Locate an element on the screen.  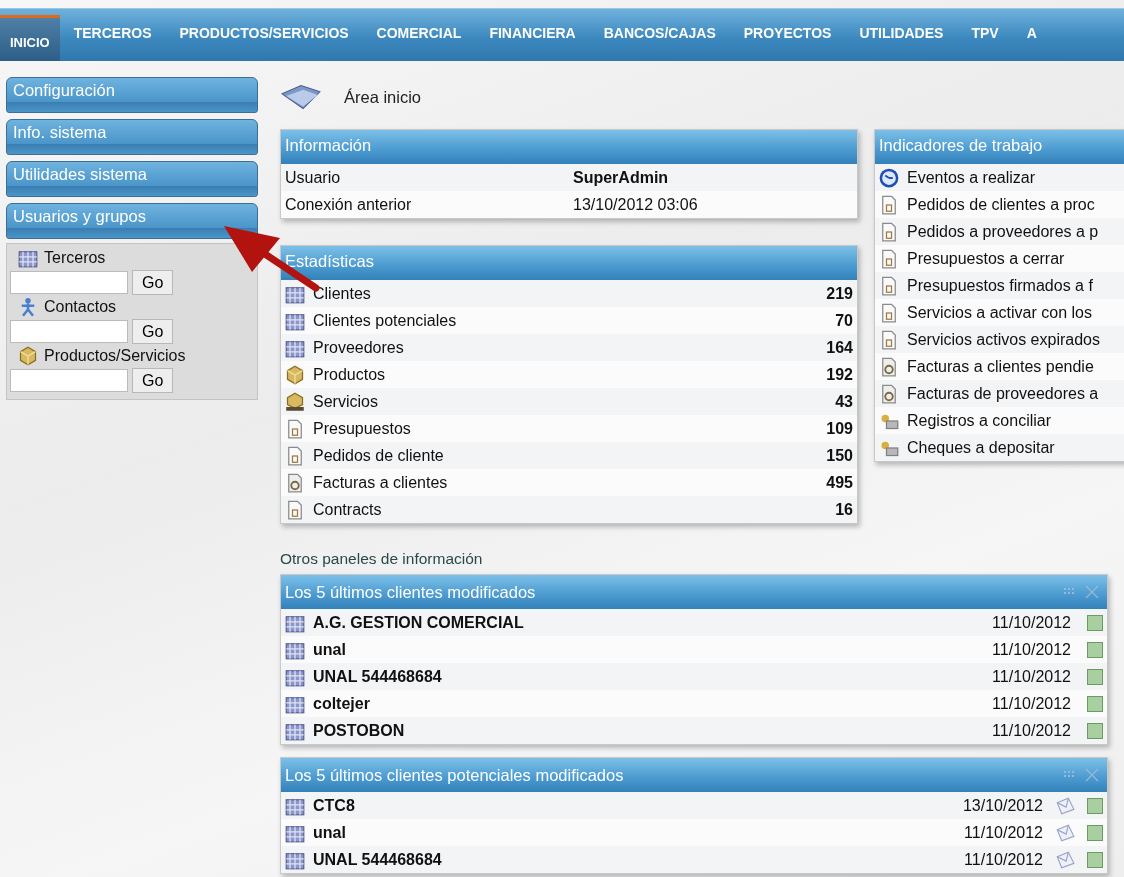
menu-tab: INICIO is located at coordinates (30, 38).